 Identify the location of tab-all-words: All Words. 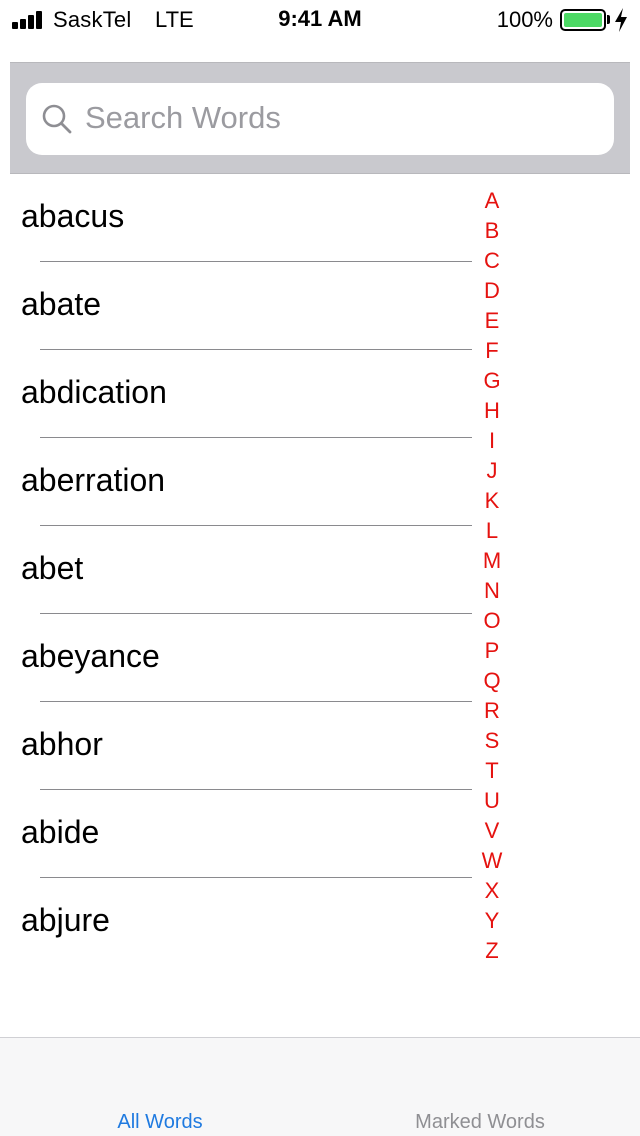
(160, 1087).